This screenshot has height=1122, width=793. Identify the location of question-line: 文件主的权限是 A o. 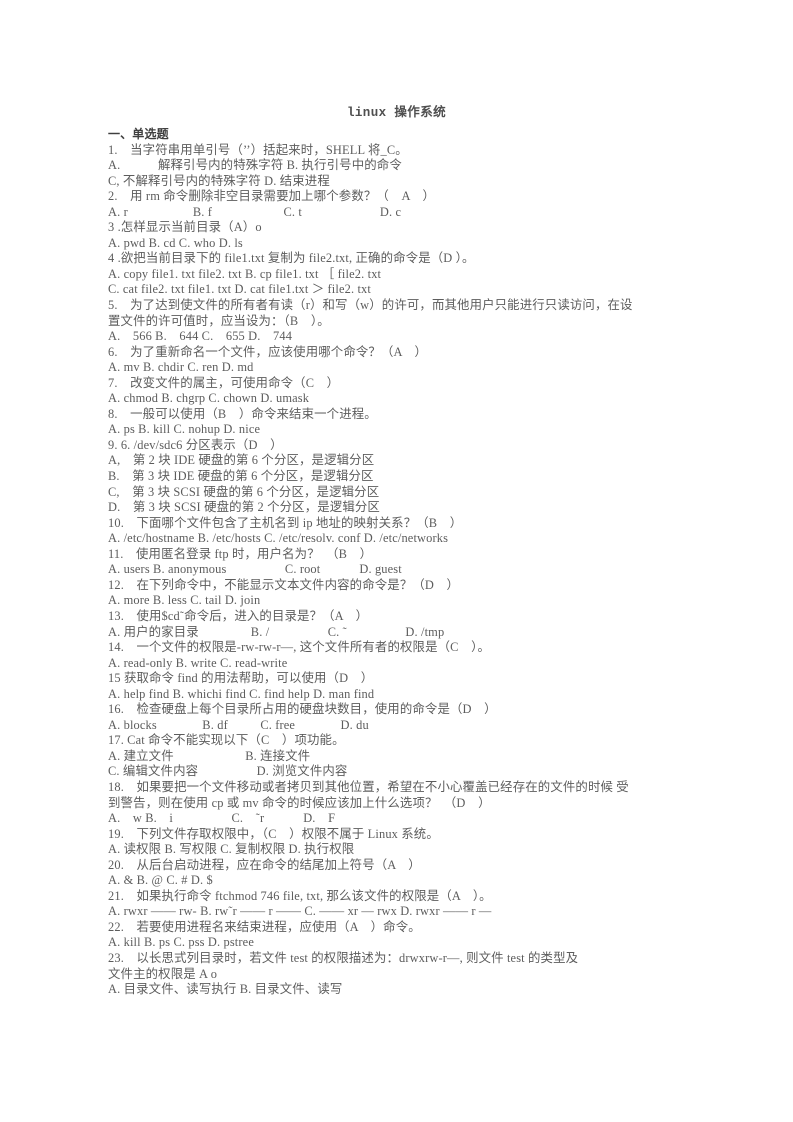
(163, 973).